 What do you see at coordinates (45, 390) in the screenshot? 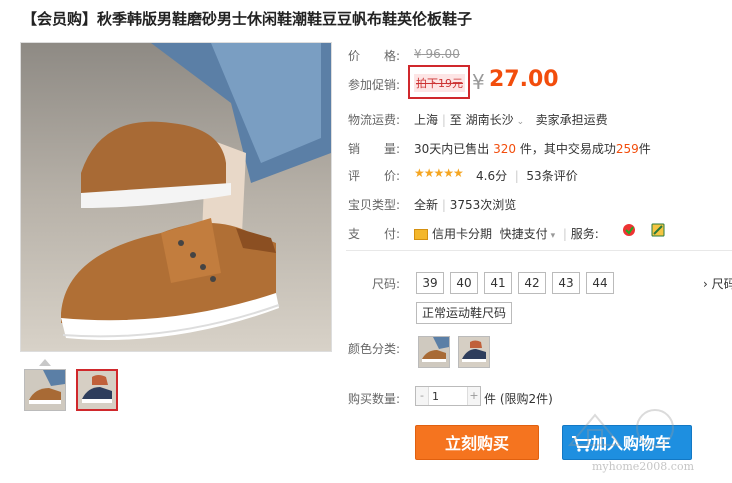
I see `thumbnail-brown` at bounding box center [45, 390].